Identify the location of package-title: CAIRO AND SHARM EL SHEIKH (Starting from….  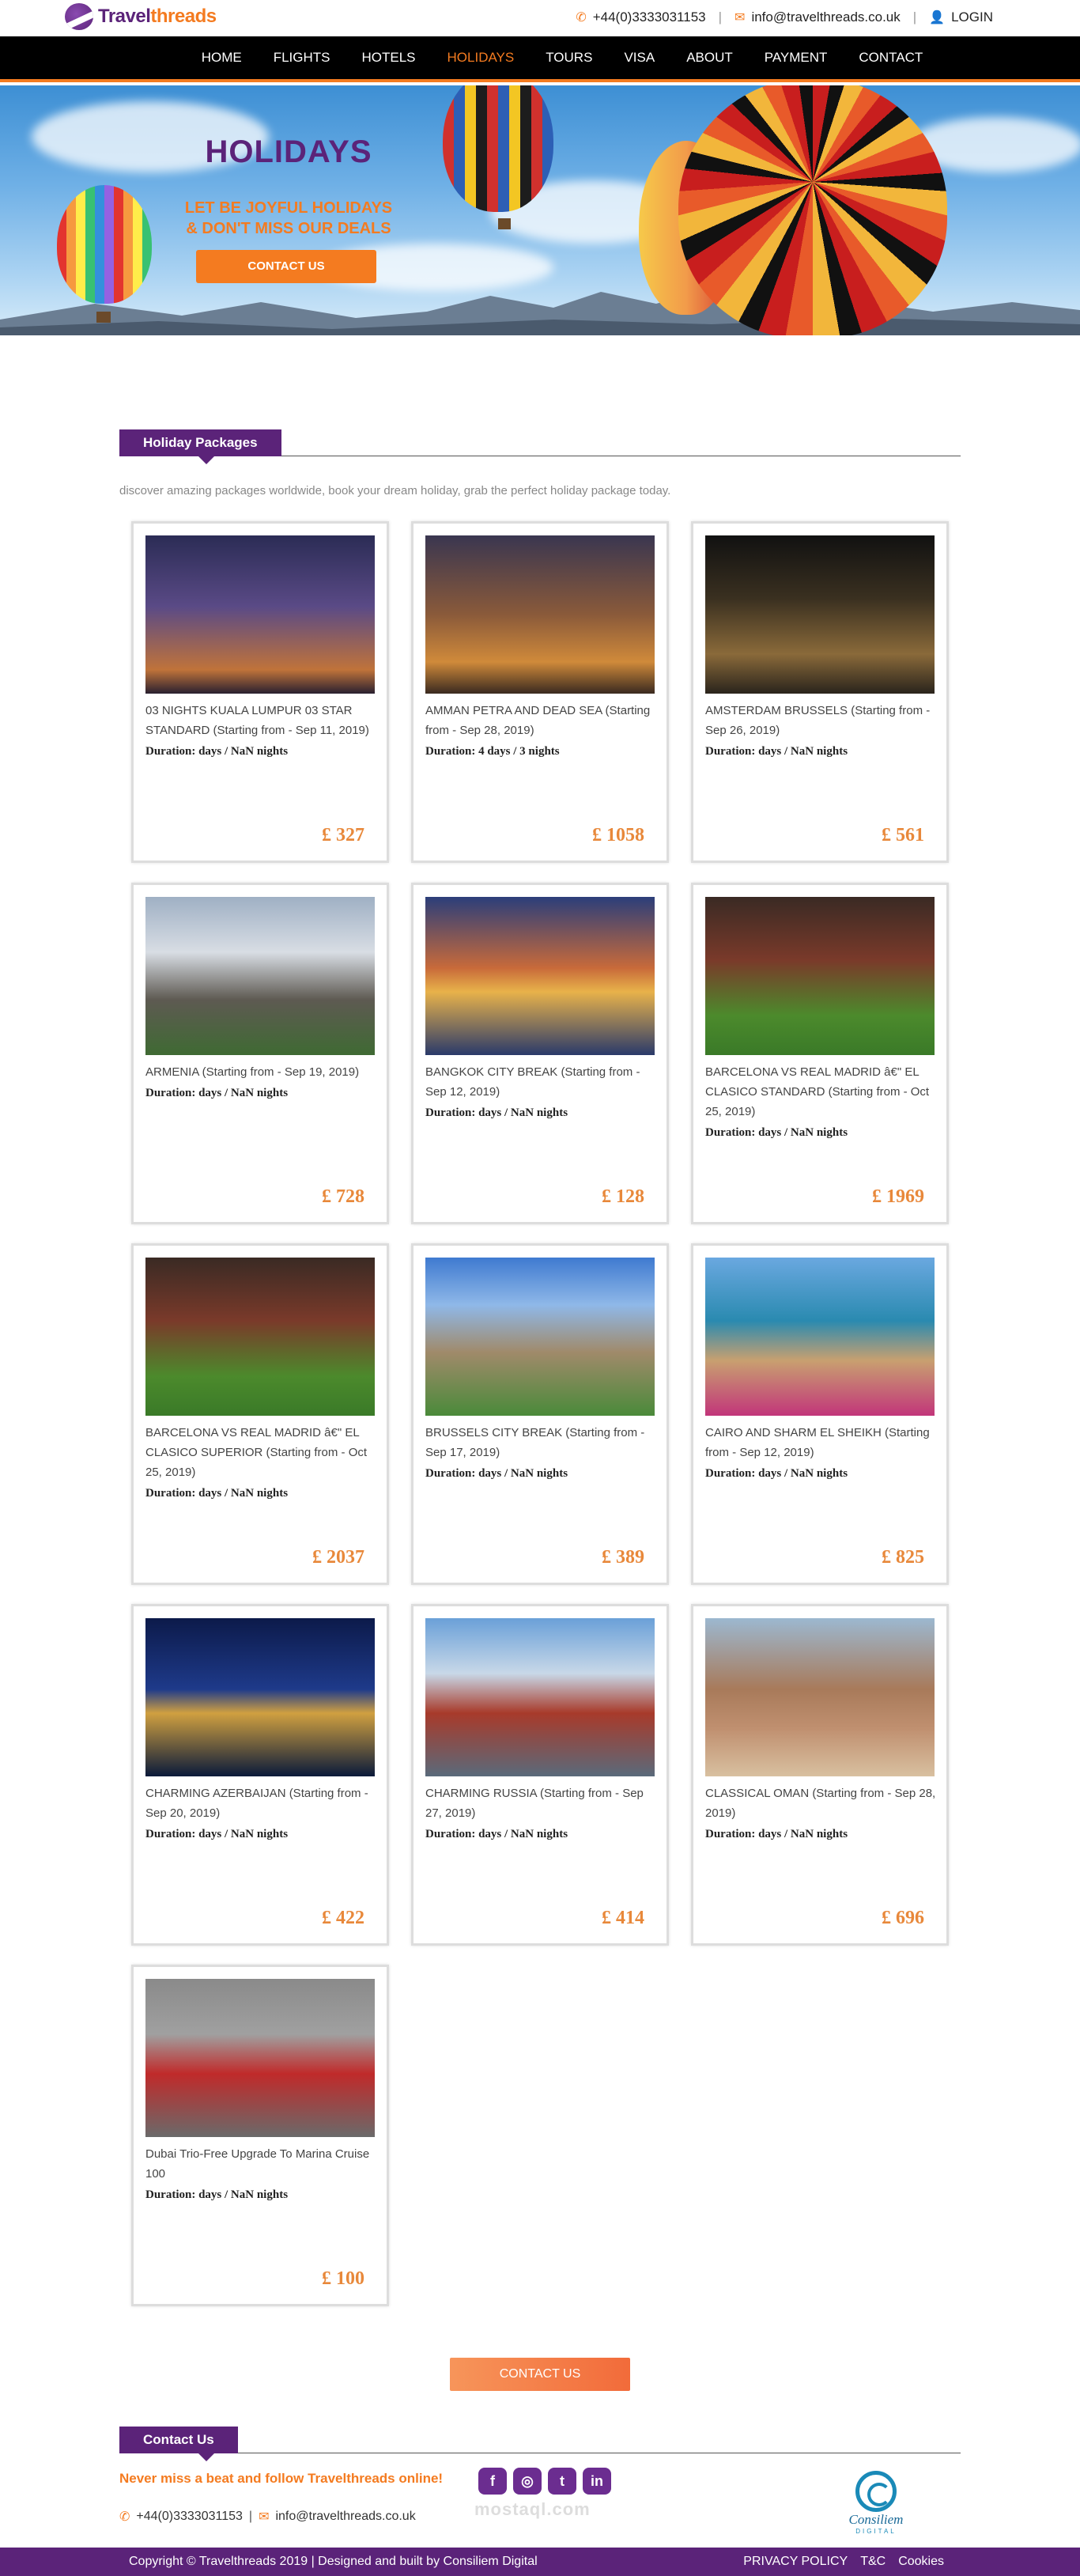
(820, 1443).